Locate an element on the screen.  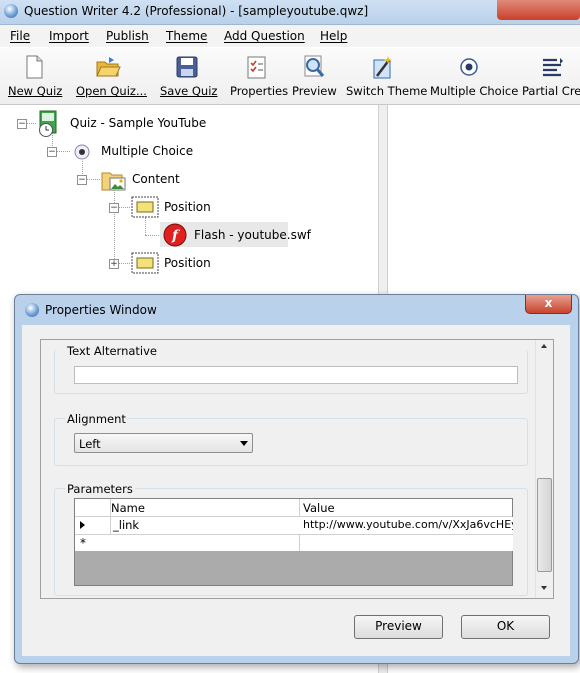
open-folder-icon is located at coordinates (108, 67).